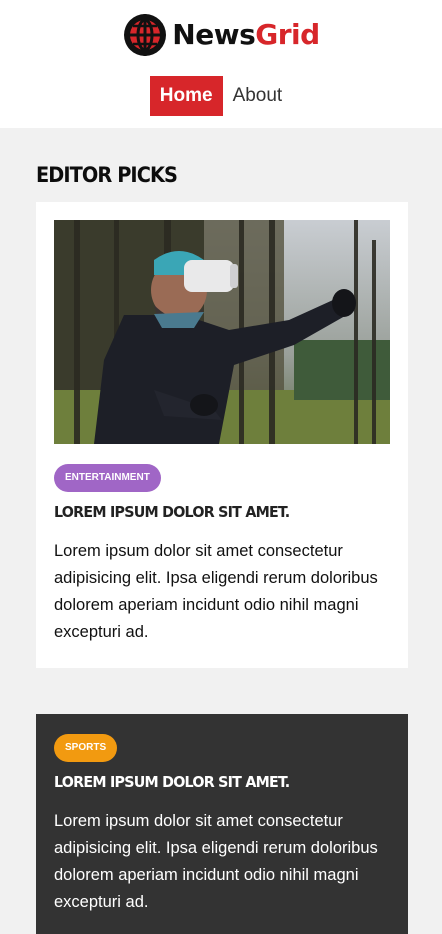 This screenshot has height=934, width=442. Describe the element at coordinates (221, 64) in the screenshot. I see `site-header: NewsGrid Home About` at that location.